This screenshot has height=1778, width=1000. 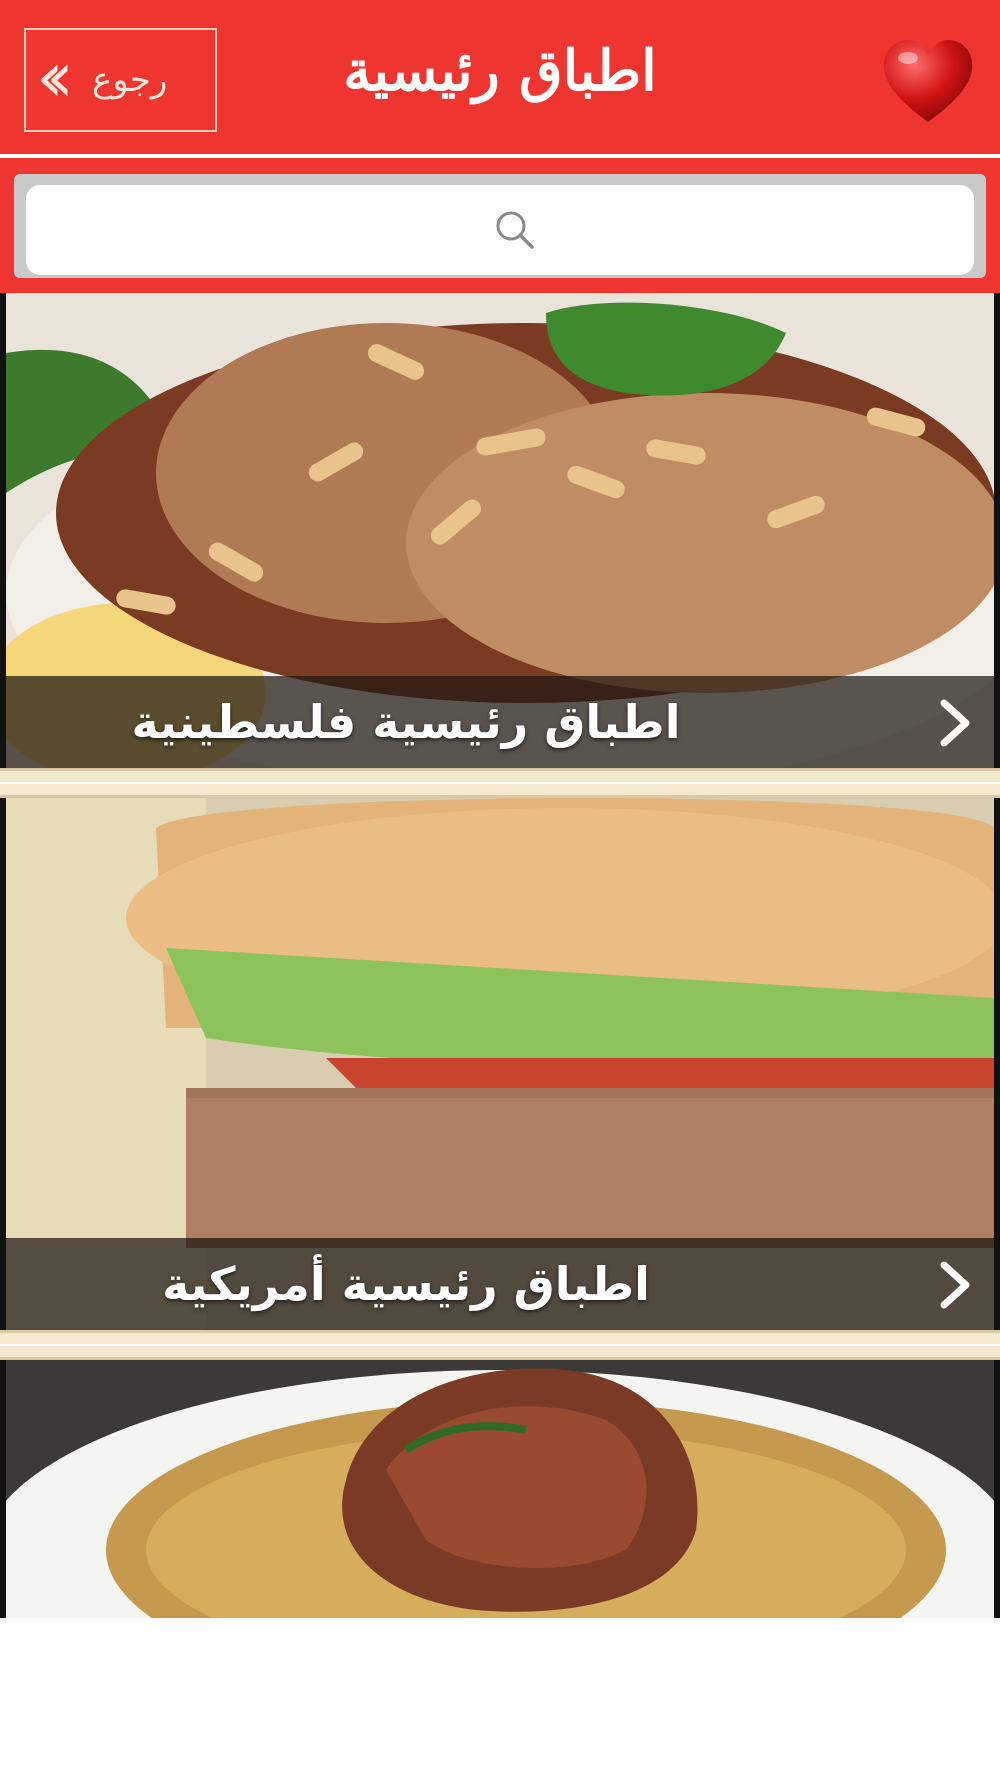 I want to click on category-title: اطباق رئيسية فلسطينية, so click(x=406, y=722).